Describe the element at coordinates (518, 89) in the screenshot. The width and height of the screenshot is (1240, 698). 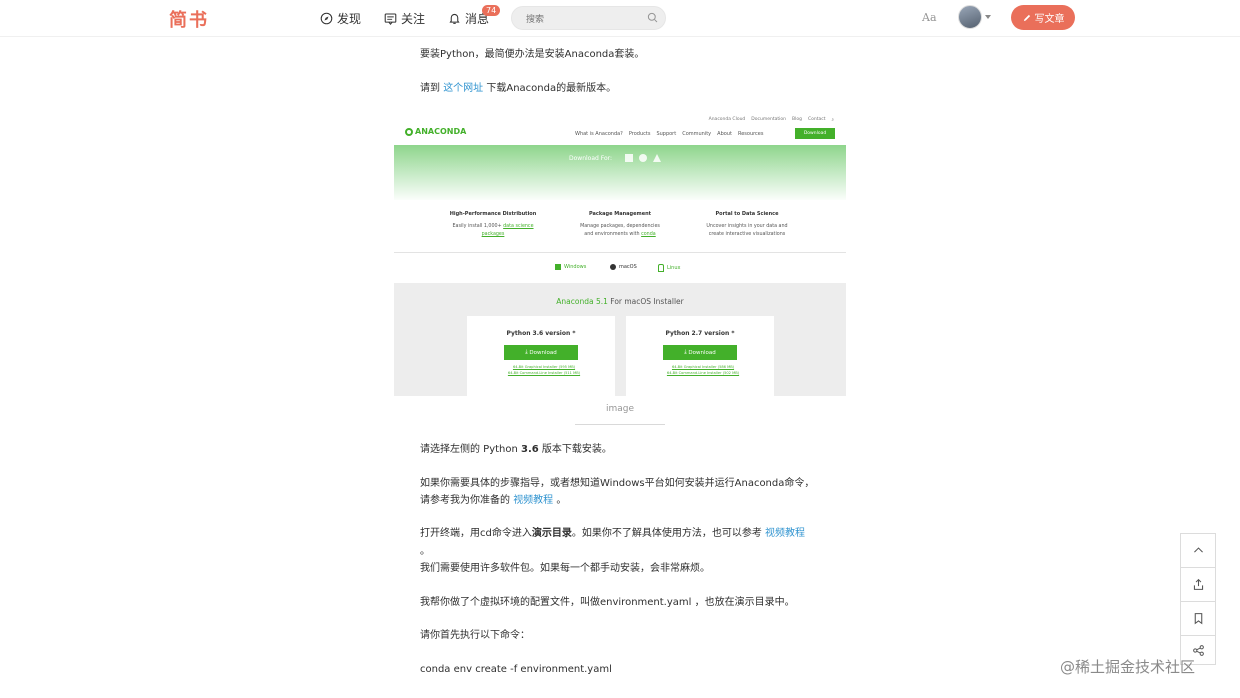
I see `article-paragraph: 请到 这个网址 下载Anaconda的最新版本。` at that location.